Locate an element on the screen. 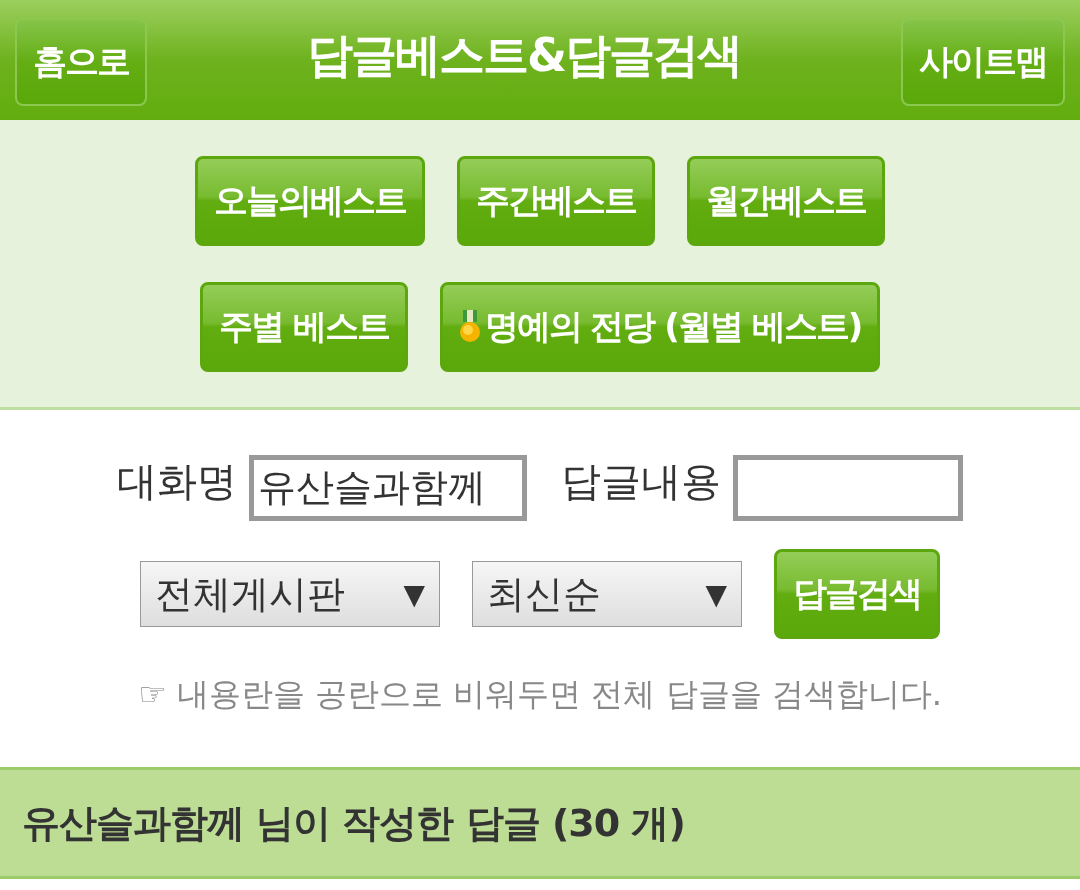 The height and width of the screenshot is (890, 1080). nickname-input: 유산슬과함께 is located at coordinates (388, 487).